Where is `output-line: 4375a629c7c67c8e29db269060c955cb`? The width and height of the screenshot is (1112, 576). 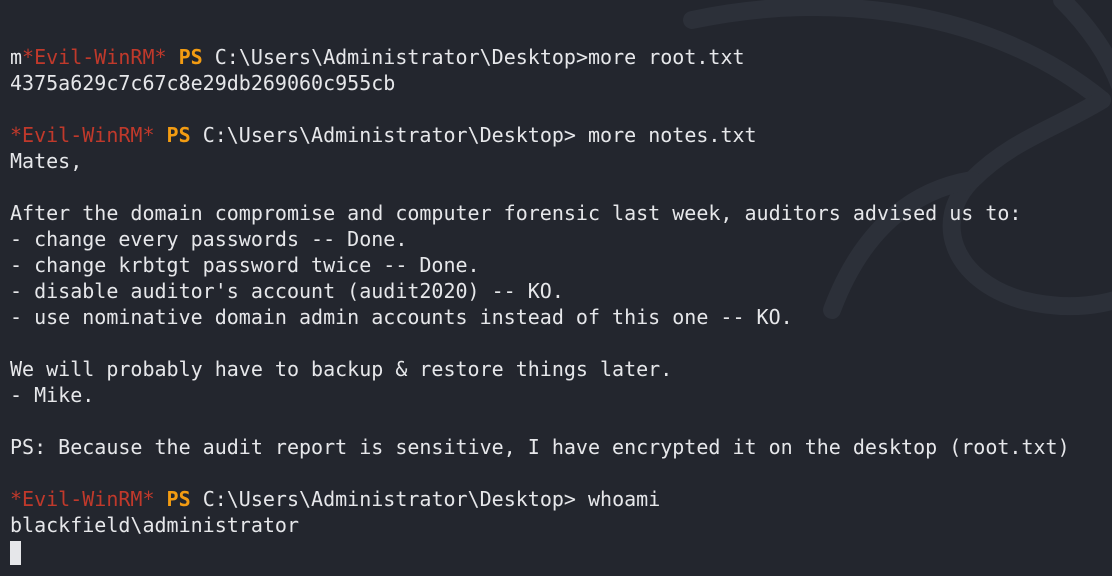 output-line: 4375a629c7c67c8e29db269060c955cb is located at coordinates (203, 83).